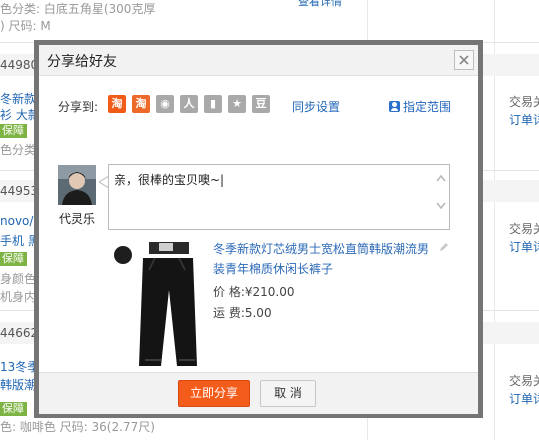 This screenshot has width=539, height=440. Describe the element at coordinates (82, 62) in the screenshot. I see `dialog-title: 分享给好友` at that location.